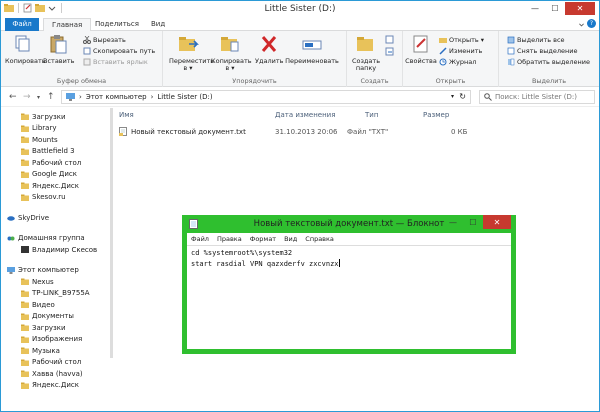  Describe the element at coordinates (57, 239) in the screenshot. I see `nav-item-homegroup: Домашняя группа` at that location.